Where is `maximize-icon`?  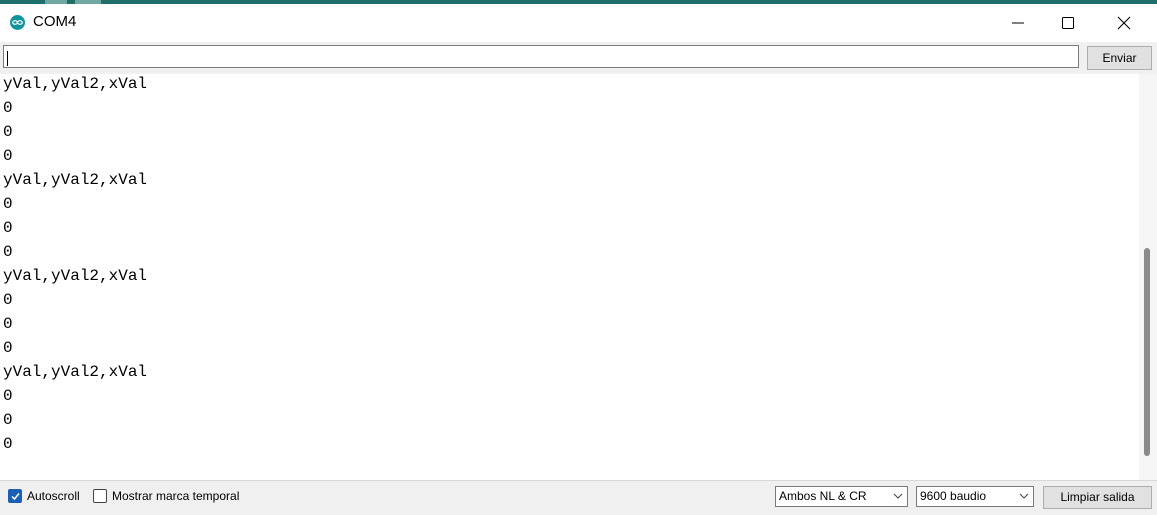
maximize-icon is located at coordinates (1068, 23).